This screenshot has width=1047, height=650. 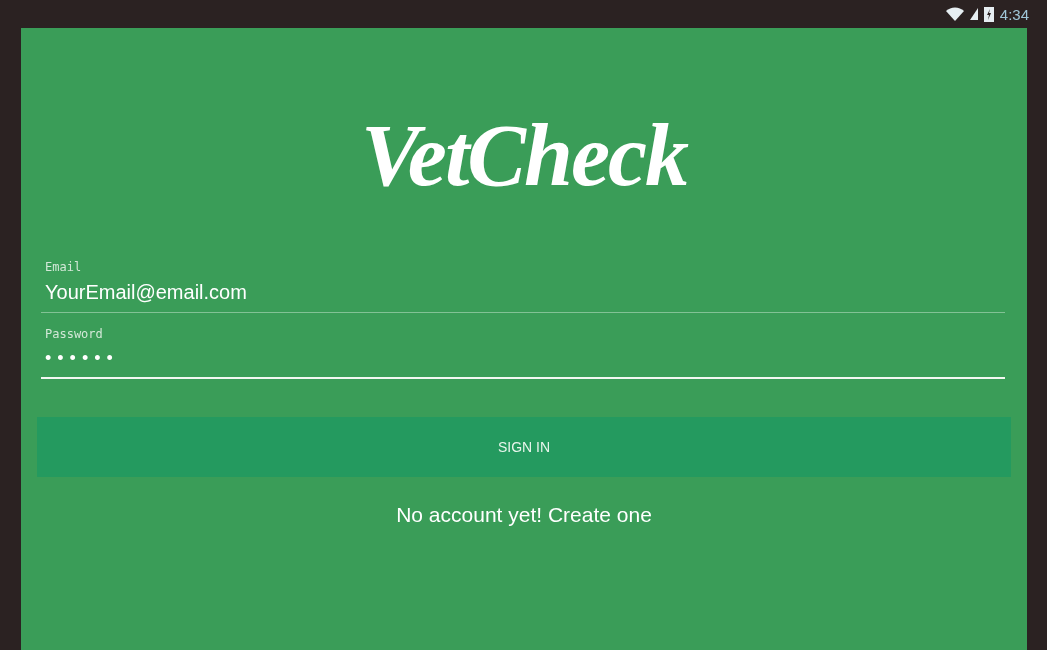 I want to click on app-logo: VetCheck, so click(x=524, y=156).